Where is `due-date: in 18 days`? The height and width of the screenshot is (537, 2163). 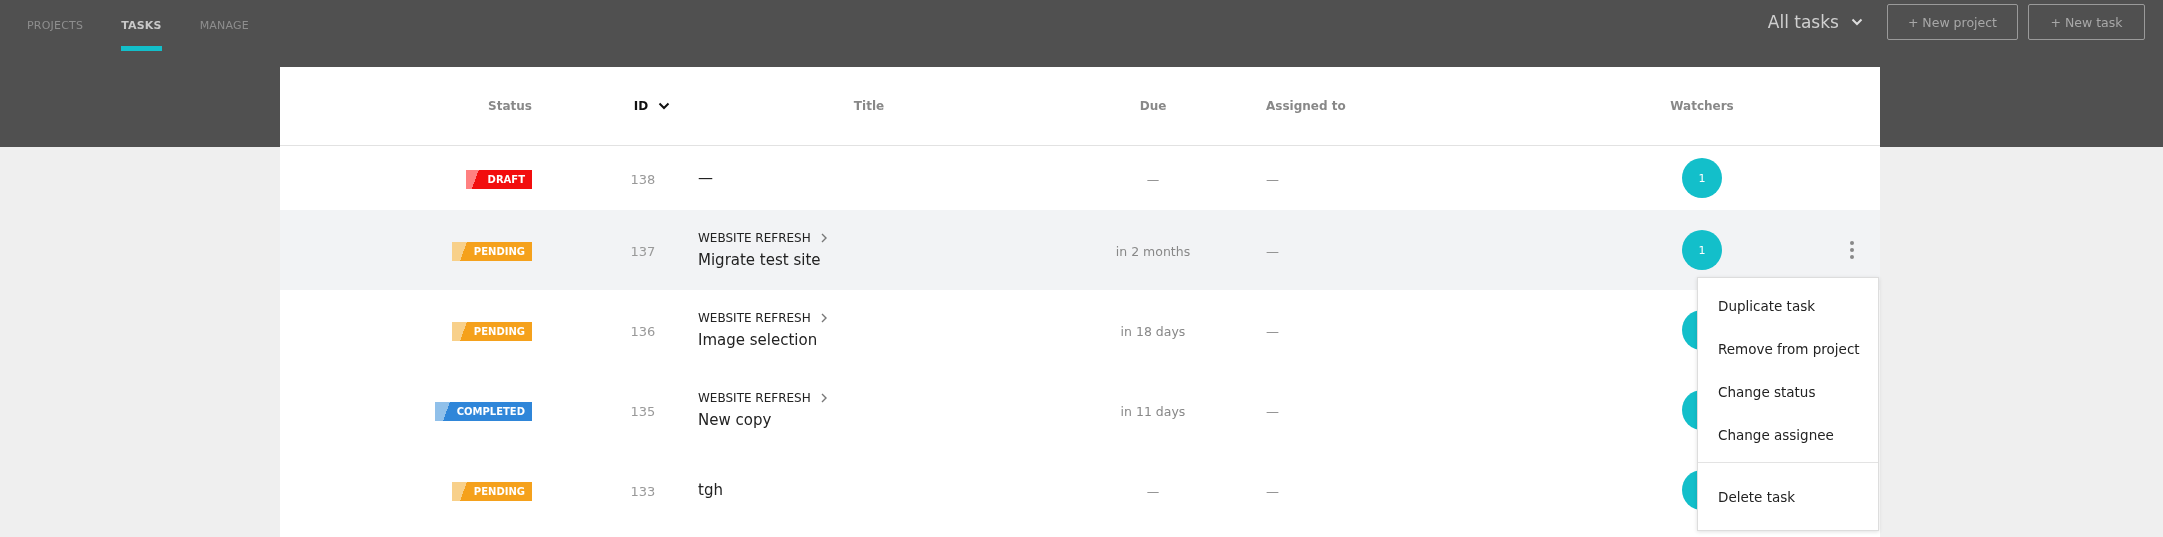 due-date: in 18 days is located at coordinates (1153, 331).